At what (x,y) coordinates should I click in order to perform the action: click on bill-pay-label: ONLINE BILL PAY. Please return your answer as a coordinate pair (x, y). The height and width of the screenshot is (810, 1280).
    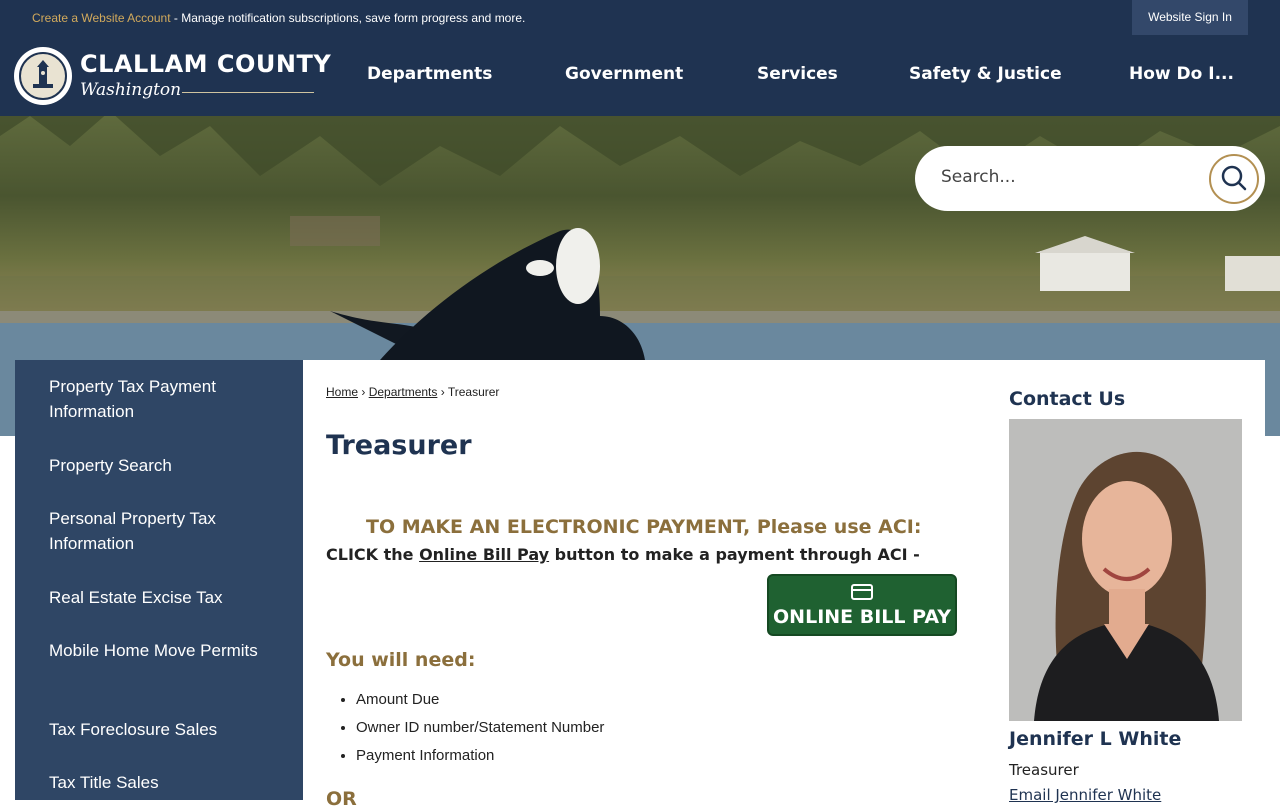
    Looking at the image, I should click on (862, 617).